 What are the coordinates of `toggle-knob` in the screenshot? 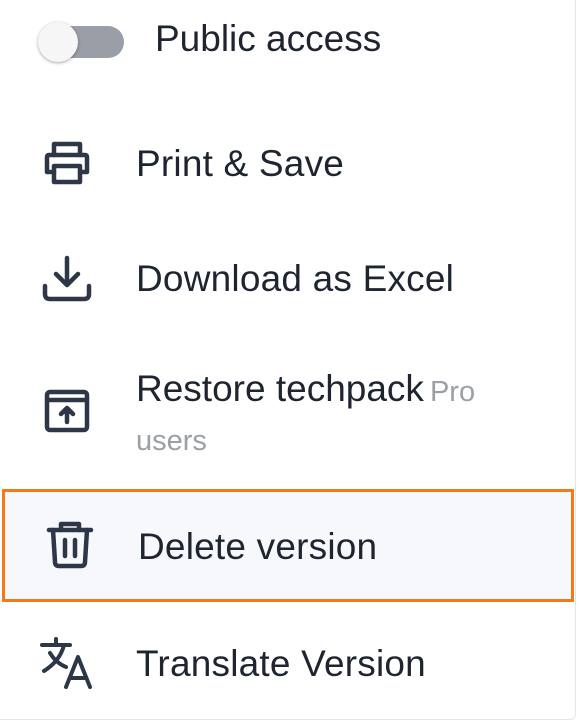 It's located at (58, 42).